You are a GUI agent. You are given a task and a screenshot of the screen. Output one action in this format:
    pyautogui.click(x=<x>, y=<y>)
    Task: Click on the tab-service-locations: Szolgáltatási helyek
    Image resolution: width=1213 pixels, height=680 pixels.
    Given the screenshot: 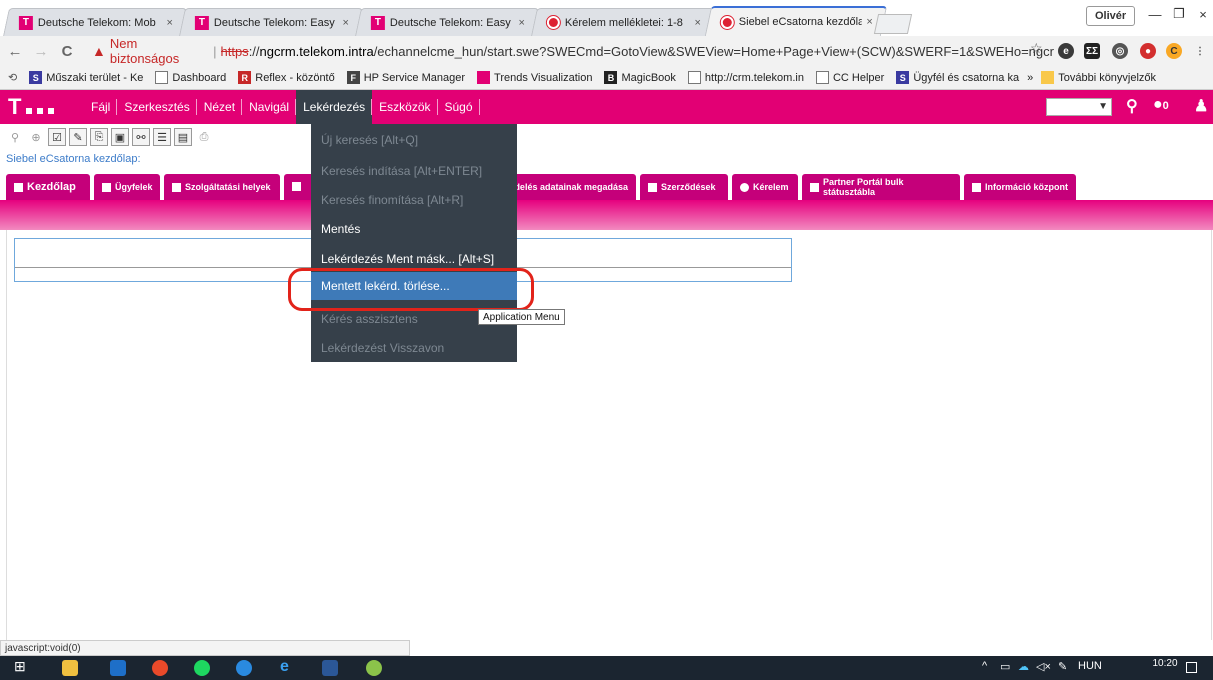 What is the action you would take?
    pyautogui.click(x=222, y=187)
    